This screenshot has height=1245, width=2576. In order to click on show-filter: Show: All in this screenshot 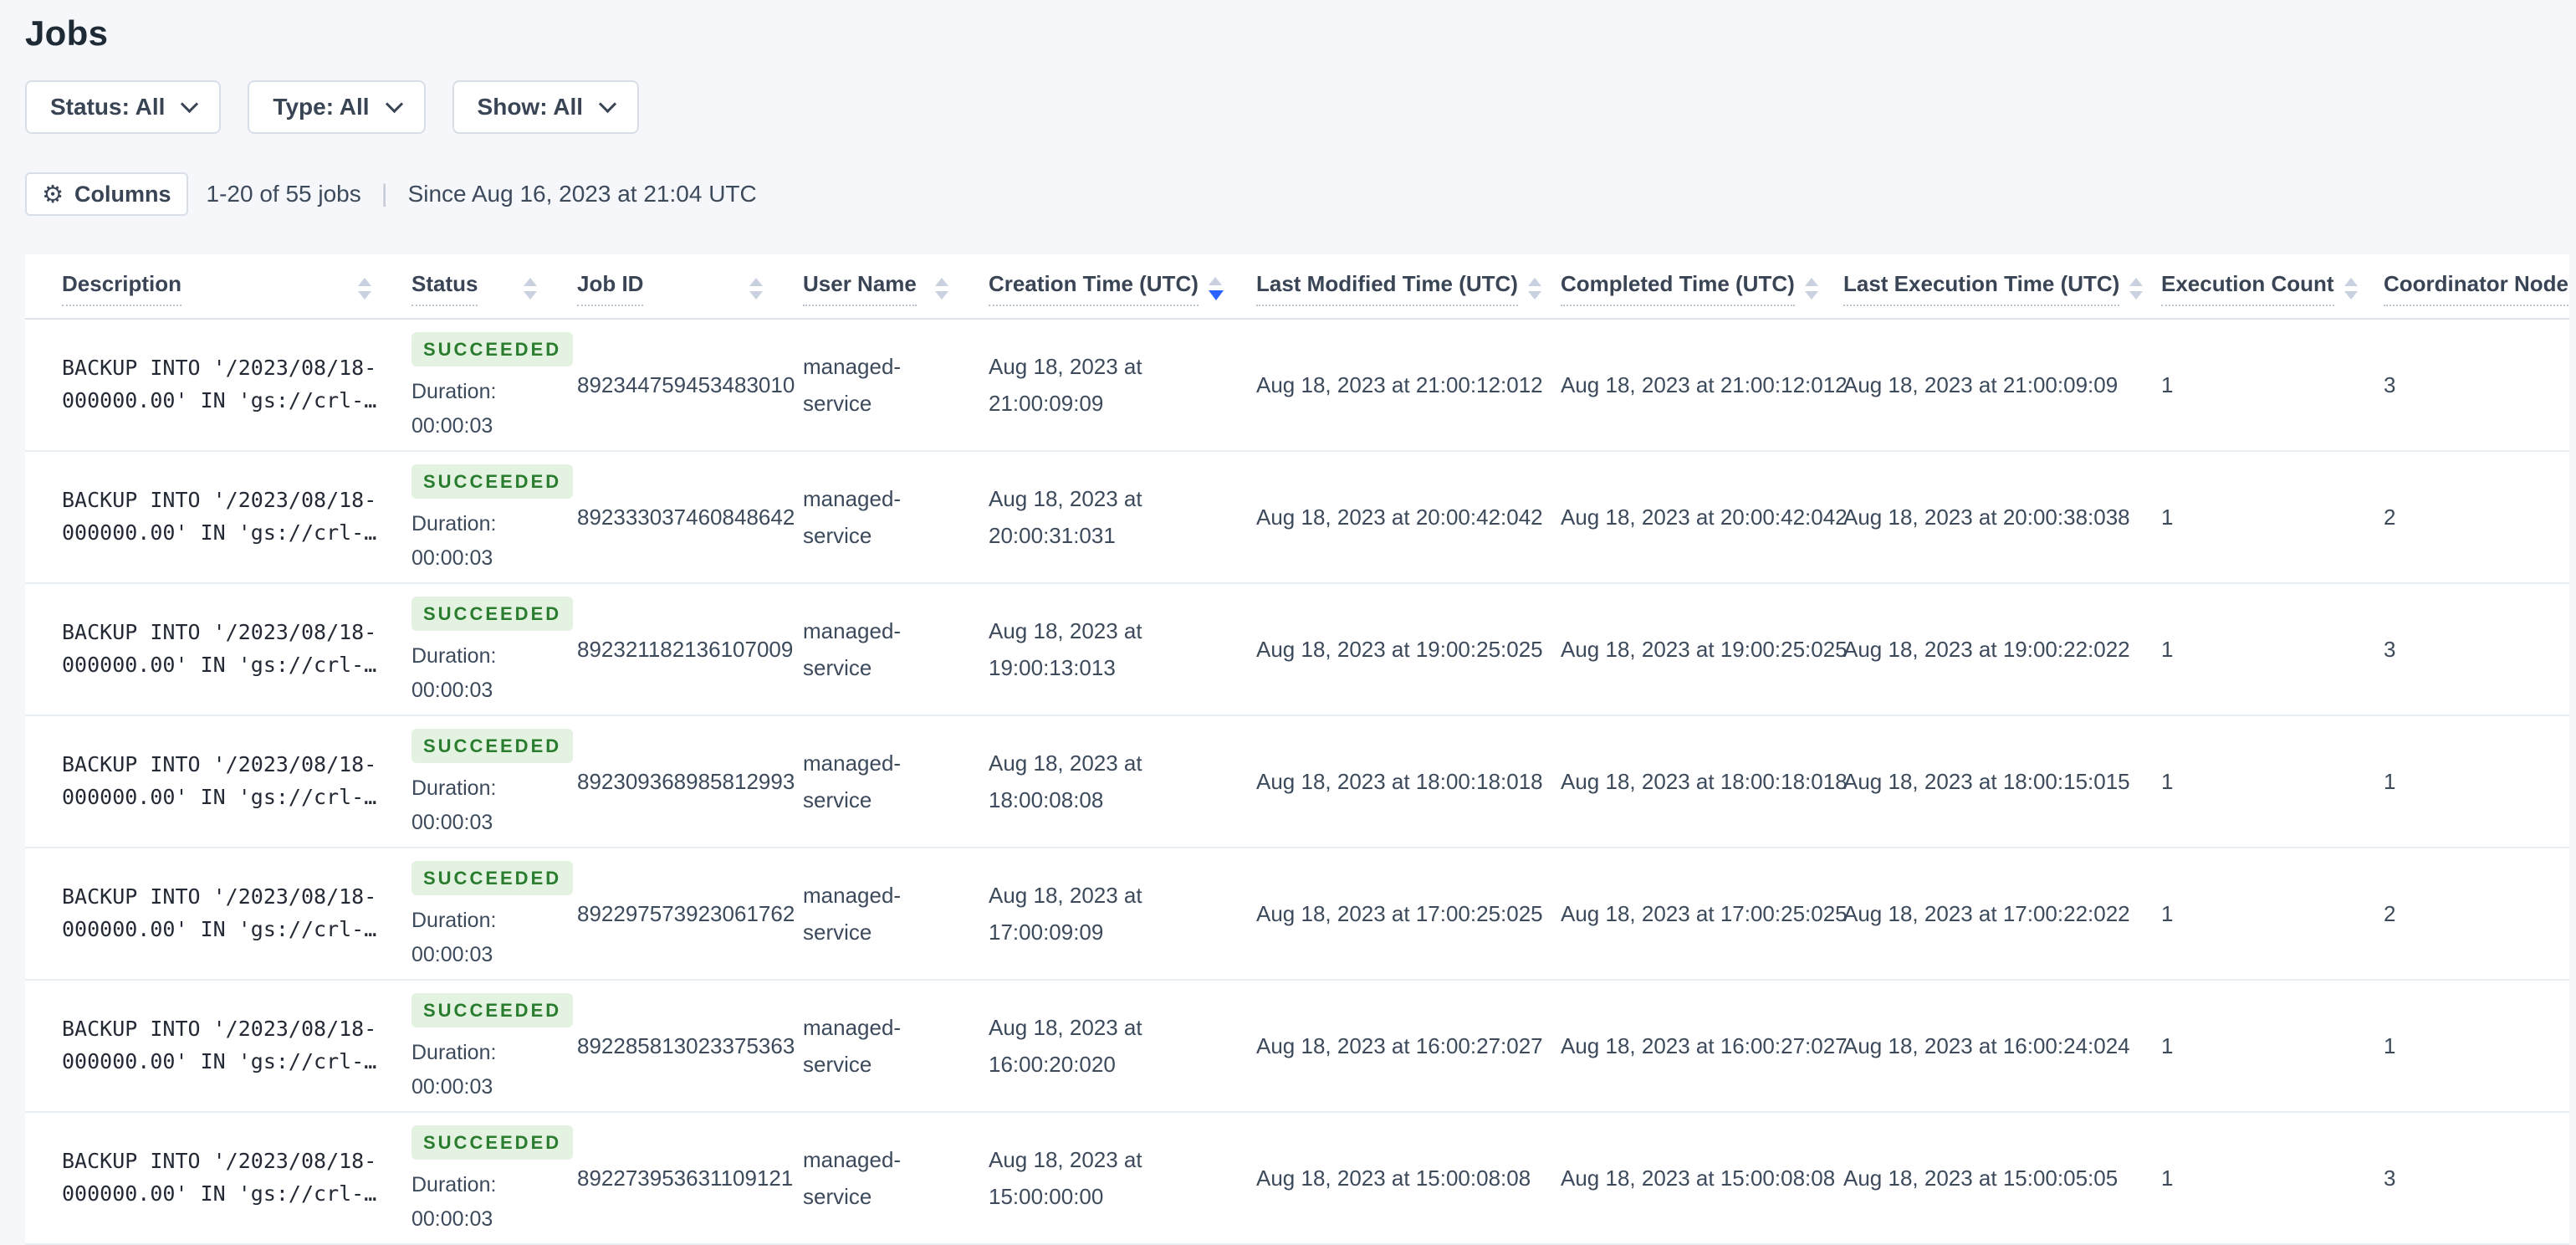, I will do `click(546, 107)`.